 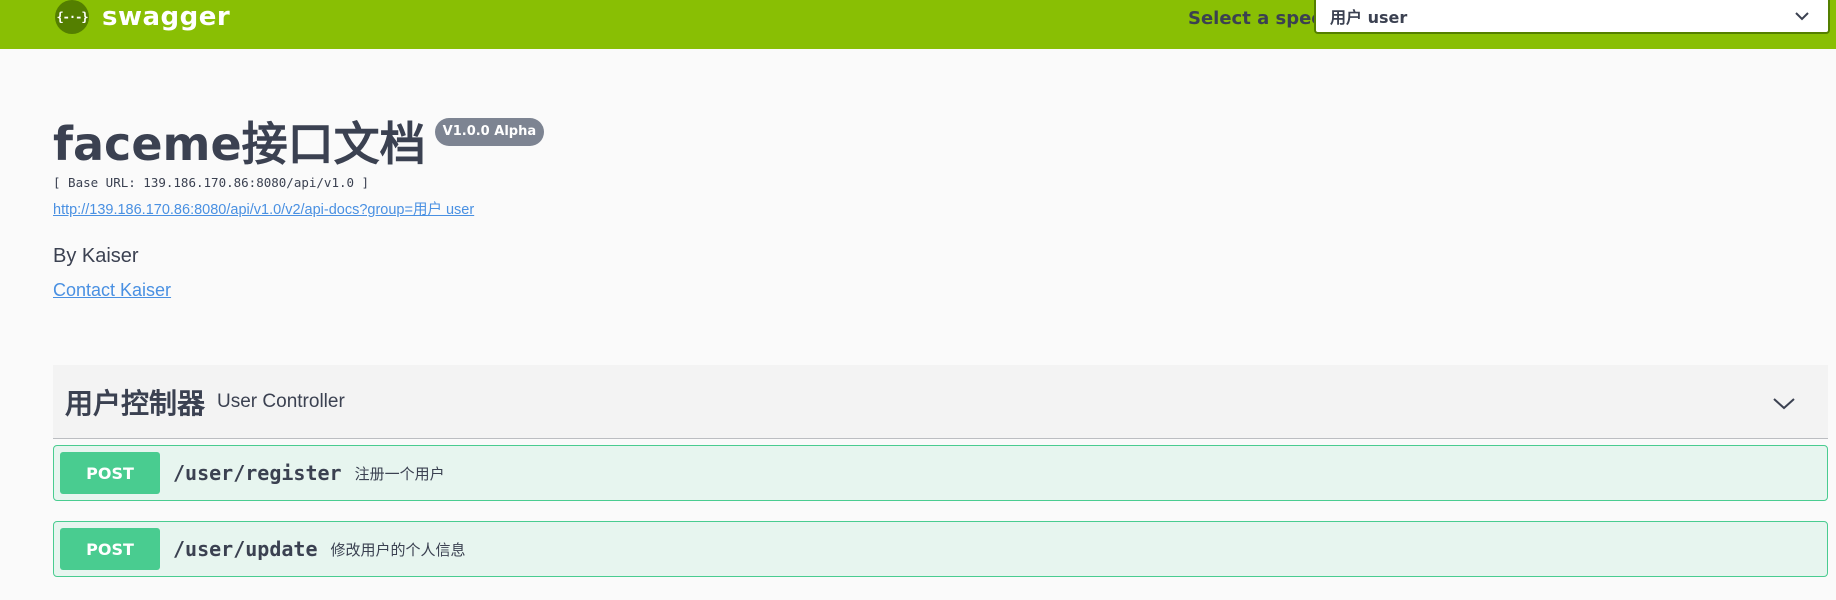 What do you see at coordinates (399, 474) in the screenshot?
I see `operation-summary: 注册一个用户` at bounding box center [399, 474].